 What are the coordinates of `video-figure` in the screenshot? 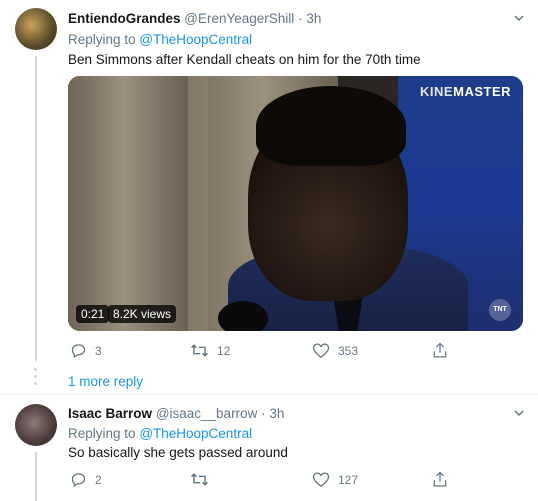 It's located at (331, 126).